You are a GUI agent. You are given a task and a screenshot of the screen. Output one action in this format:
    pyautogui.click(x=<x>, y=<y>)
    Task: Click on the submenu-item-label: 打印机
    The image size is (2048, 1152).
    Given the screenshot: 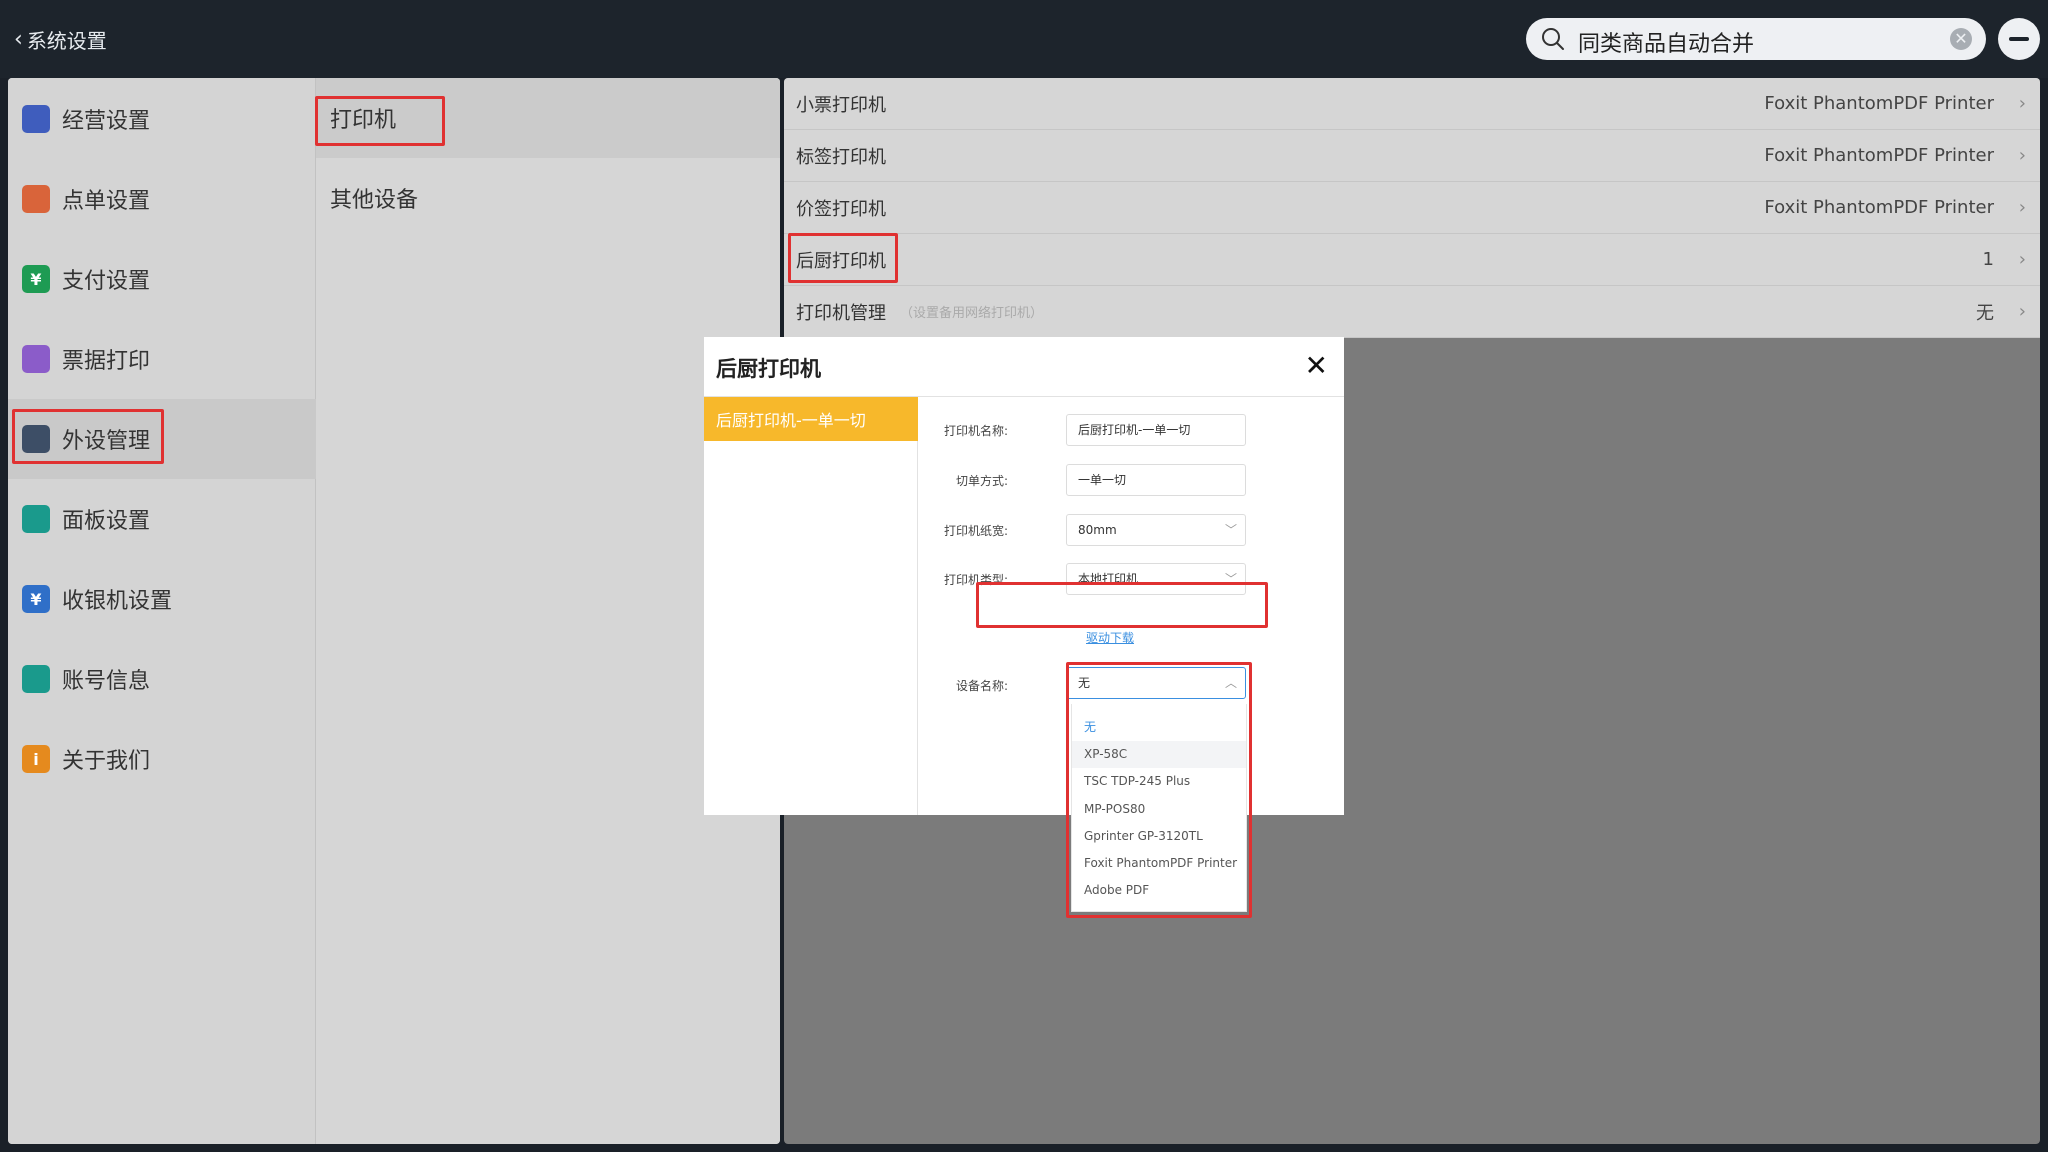 What is the action you would take?
    pyautogui.click(x=363, y=120)
    